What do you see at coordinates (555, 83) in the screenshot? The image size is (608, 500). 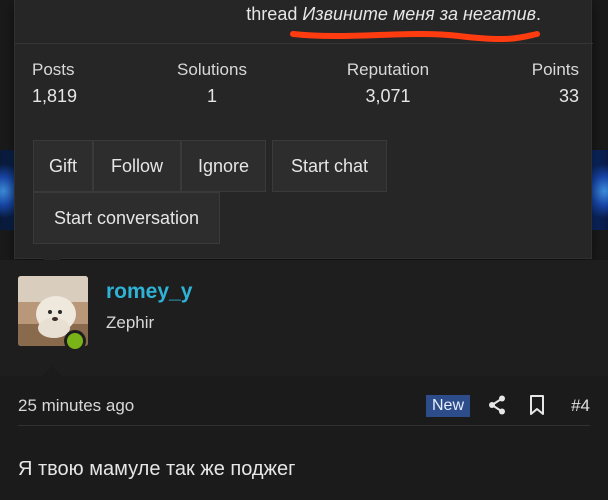 I see `stat-points: Points 33` at bounding box center [555, 83].